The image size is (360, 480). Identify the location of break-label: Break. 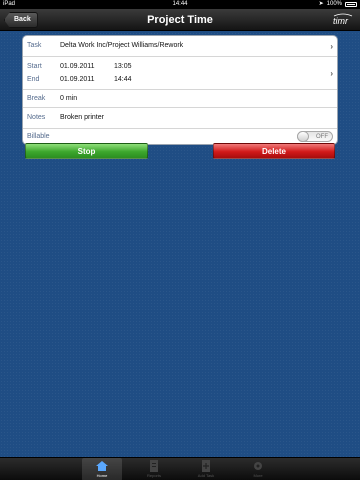
(36, 98).